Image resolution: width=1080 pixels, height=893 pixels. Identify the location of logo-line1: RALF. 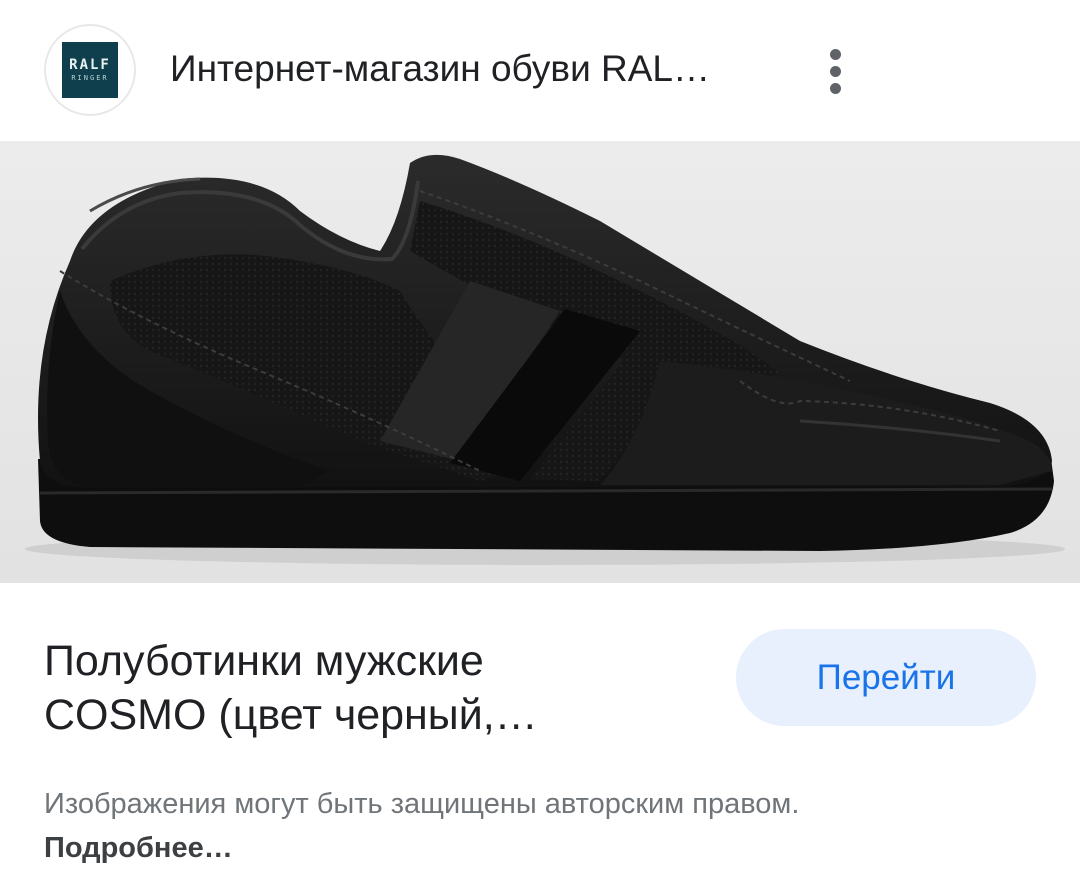
(90, 65).